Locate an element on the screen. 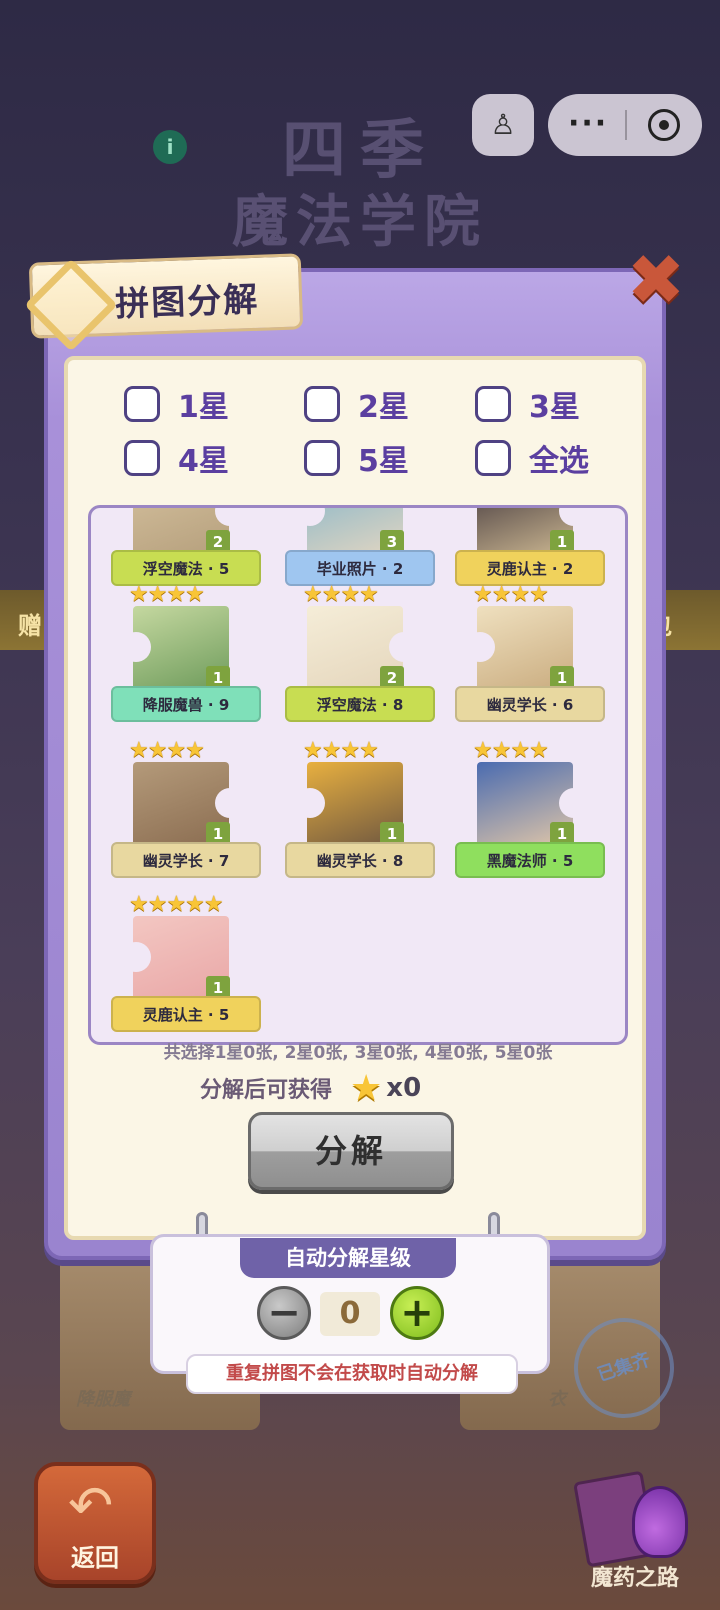 The height and width of the screenshot is (1610, 720). puzzle-piece-card: ★★★★ 1 幽灵学长 · 8 is located at coordinates (360, 815).